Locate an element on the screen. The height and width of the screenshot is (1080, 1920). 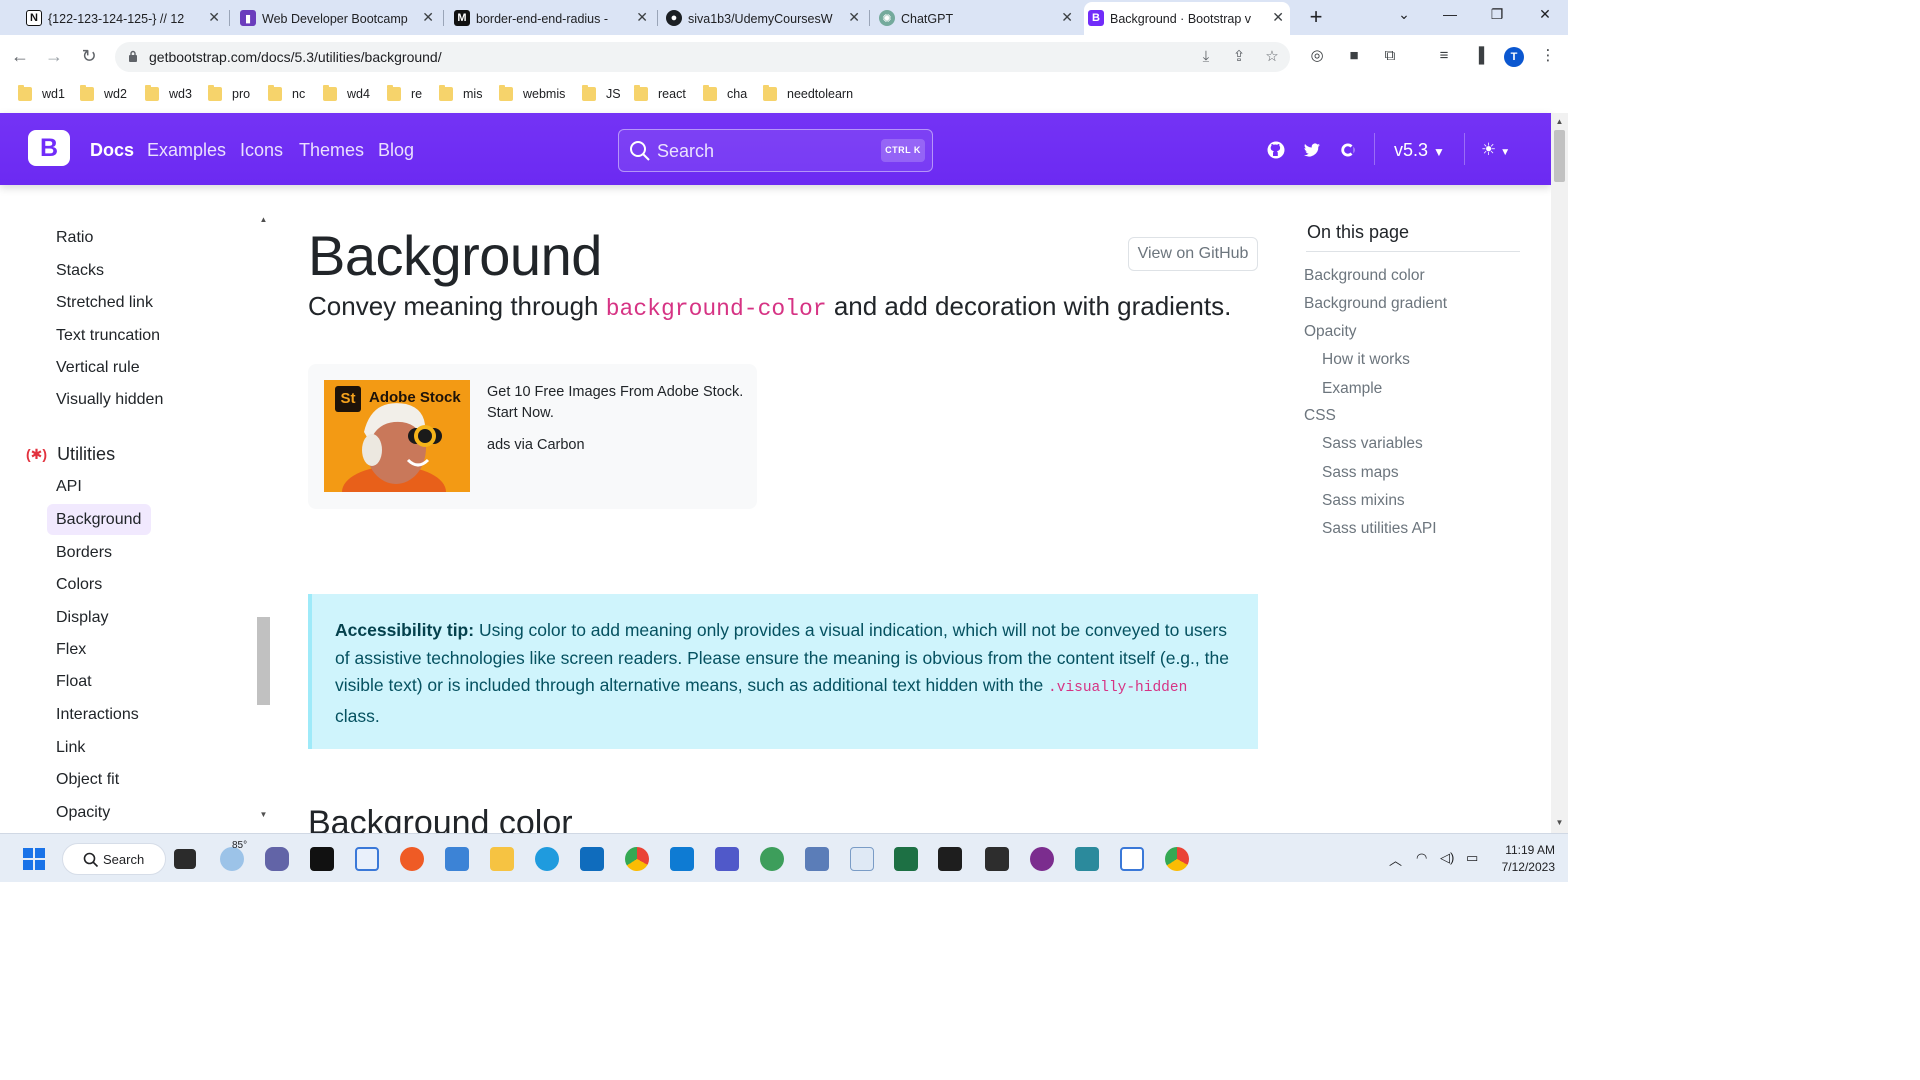
outlook-icon is located at coordinates (592, 859).